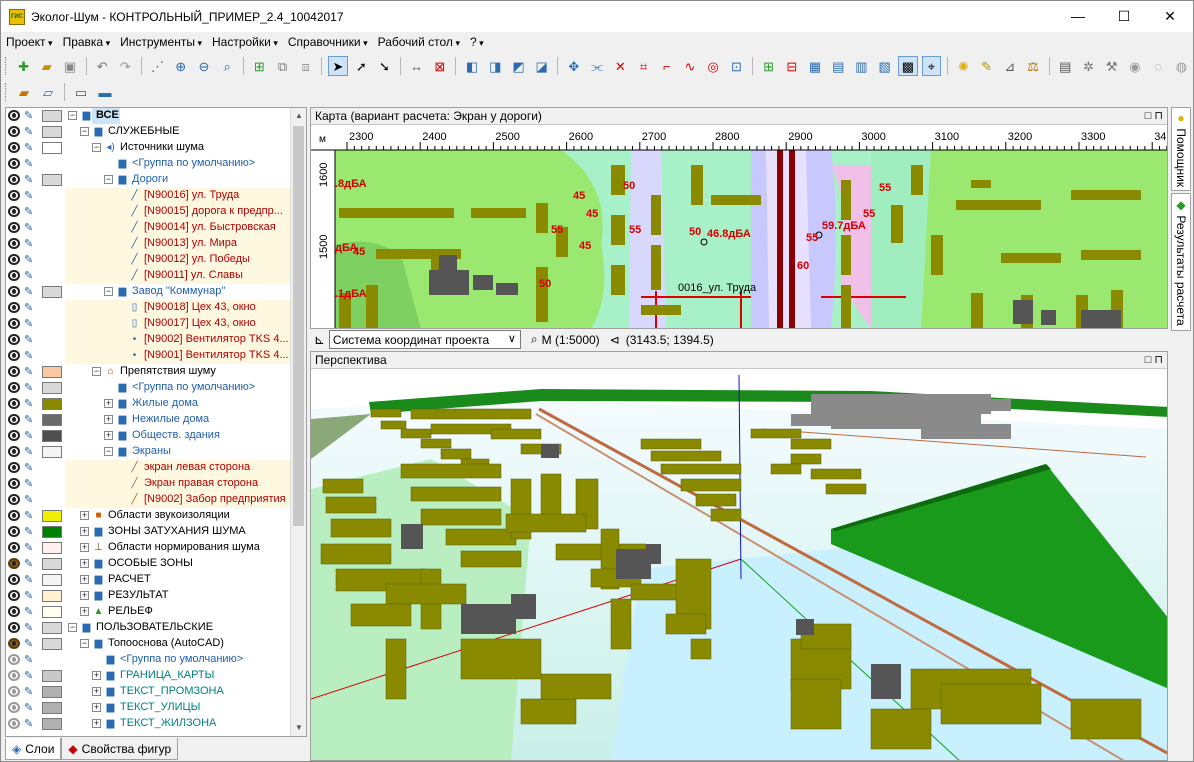  What do you see at coordinates (736, 66) in the screenshot?
I see `snap-icon: ⊡` at bounding box center [736, 66].